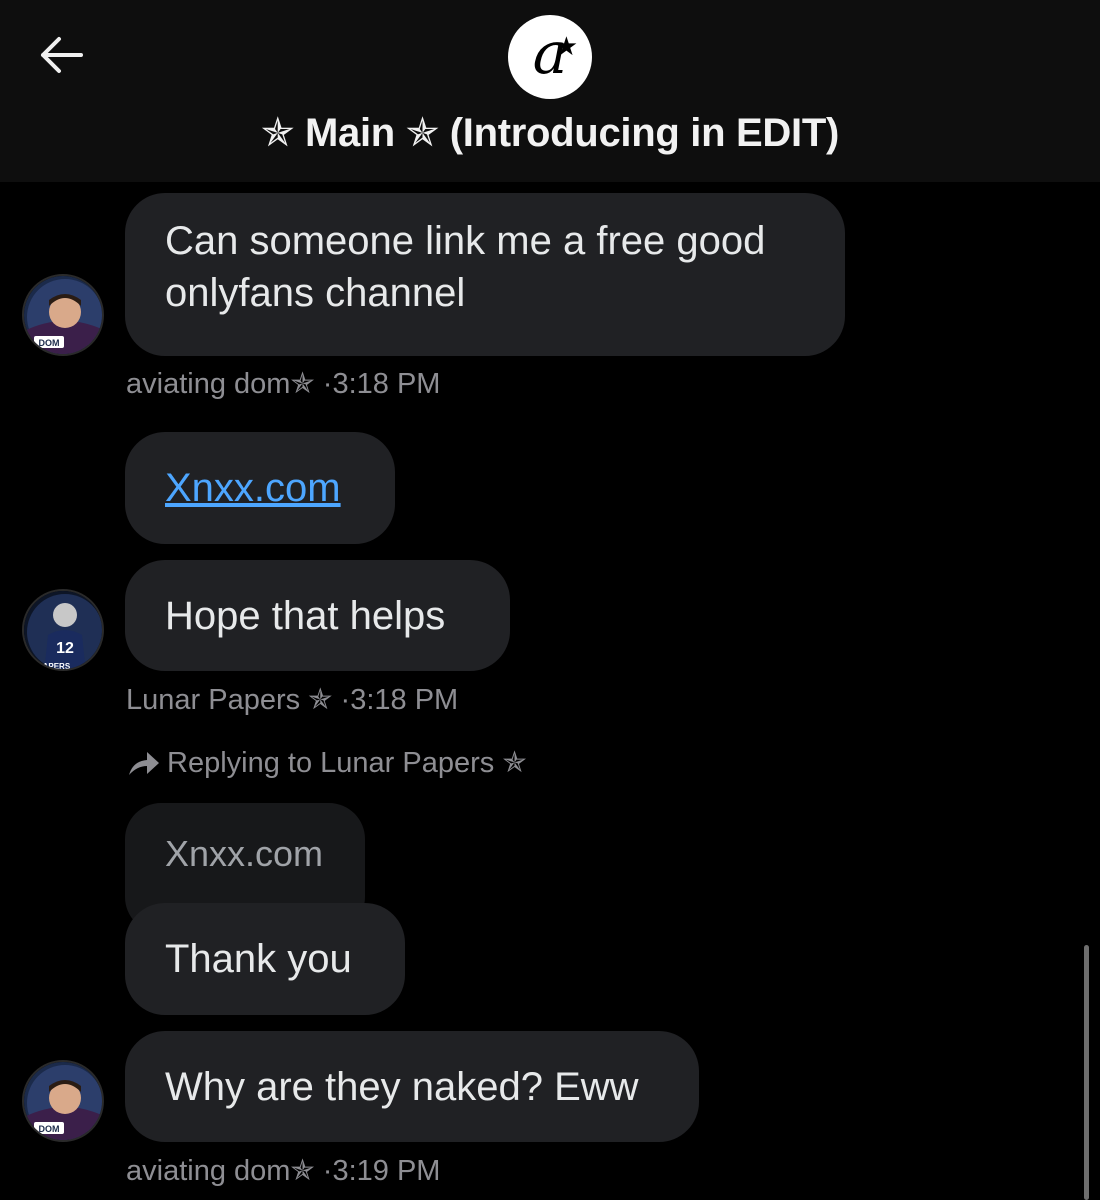  I want to click on reply-indicator: Replying to Lunar Papers ✯, so click(327, 762).